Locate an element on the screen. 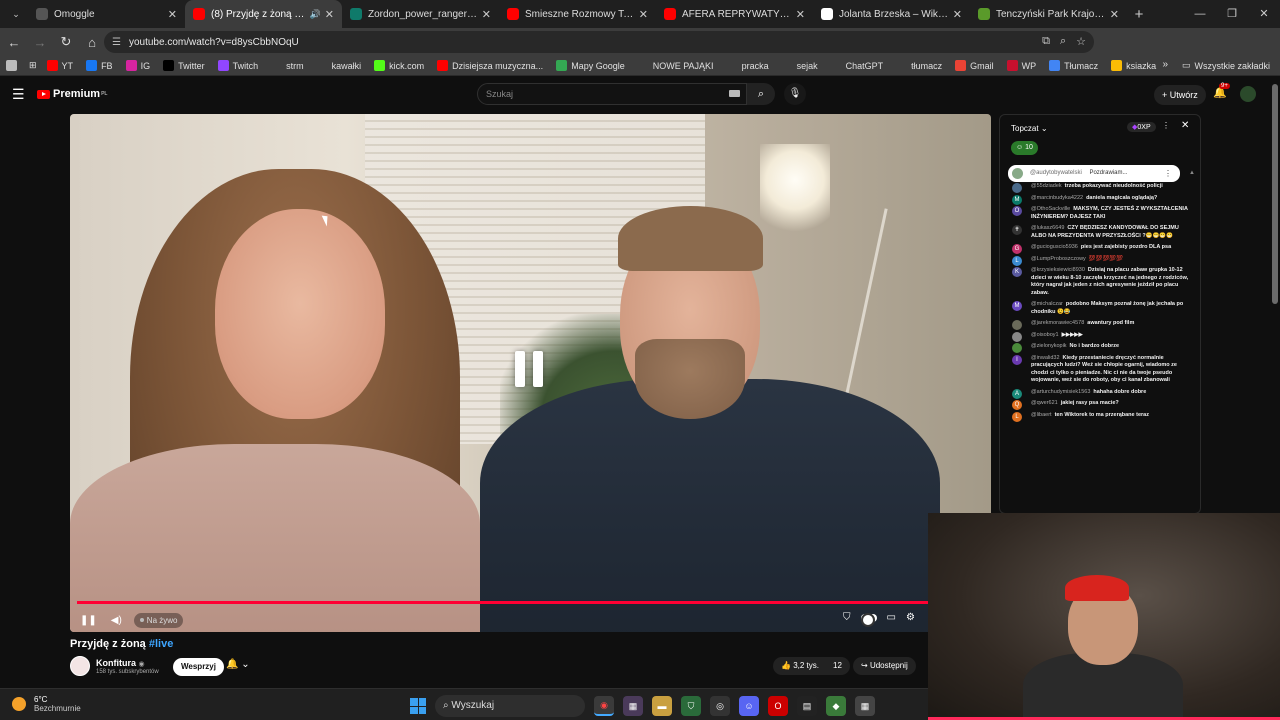 The width and height of the screenshot is (1280, 720). scroll-up-icon: ▲ is located at coordinates (1192, 173).